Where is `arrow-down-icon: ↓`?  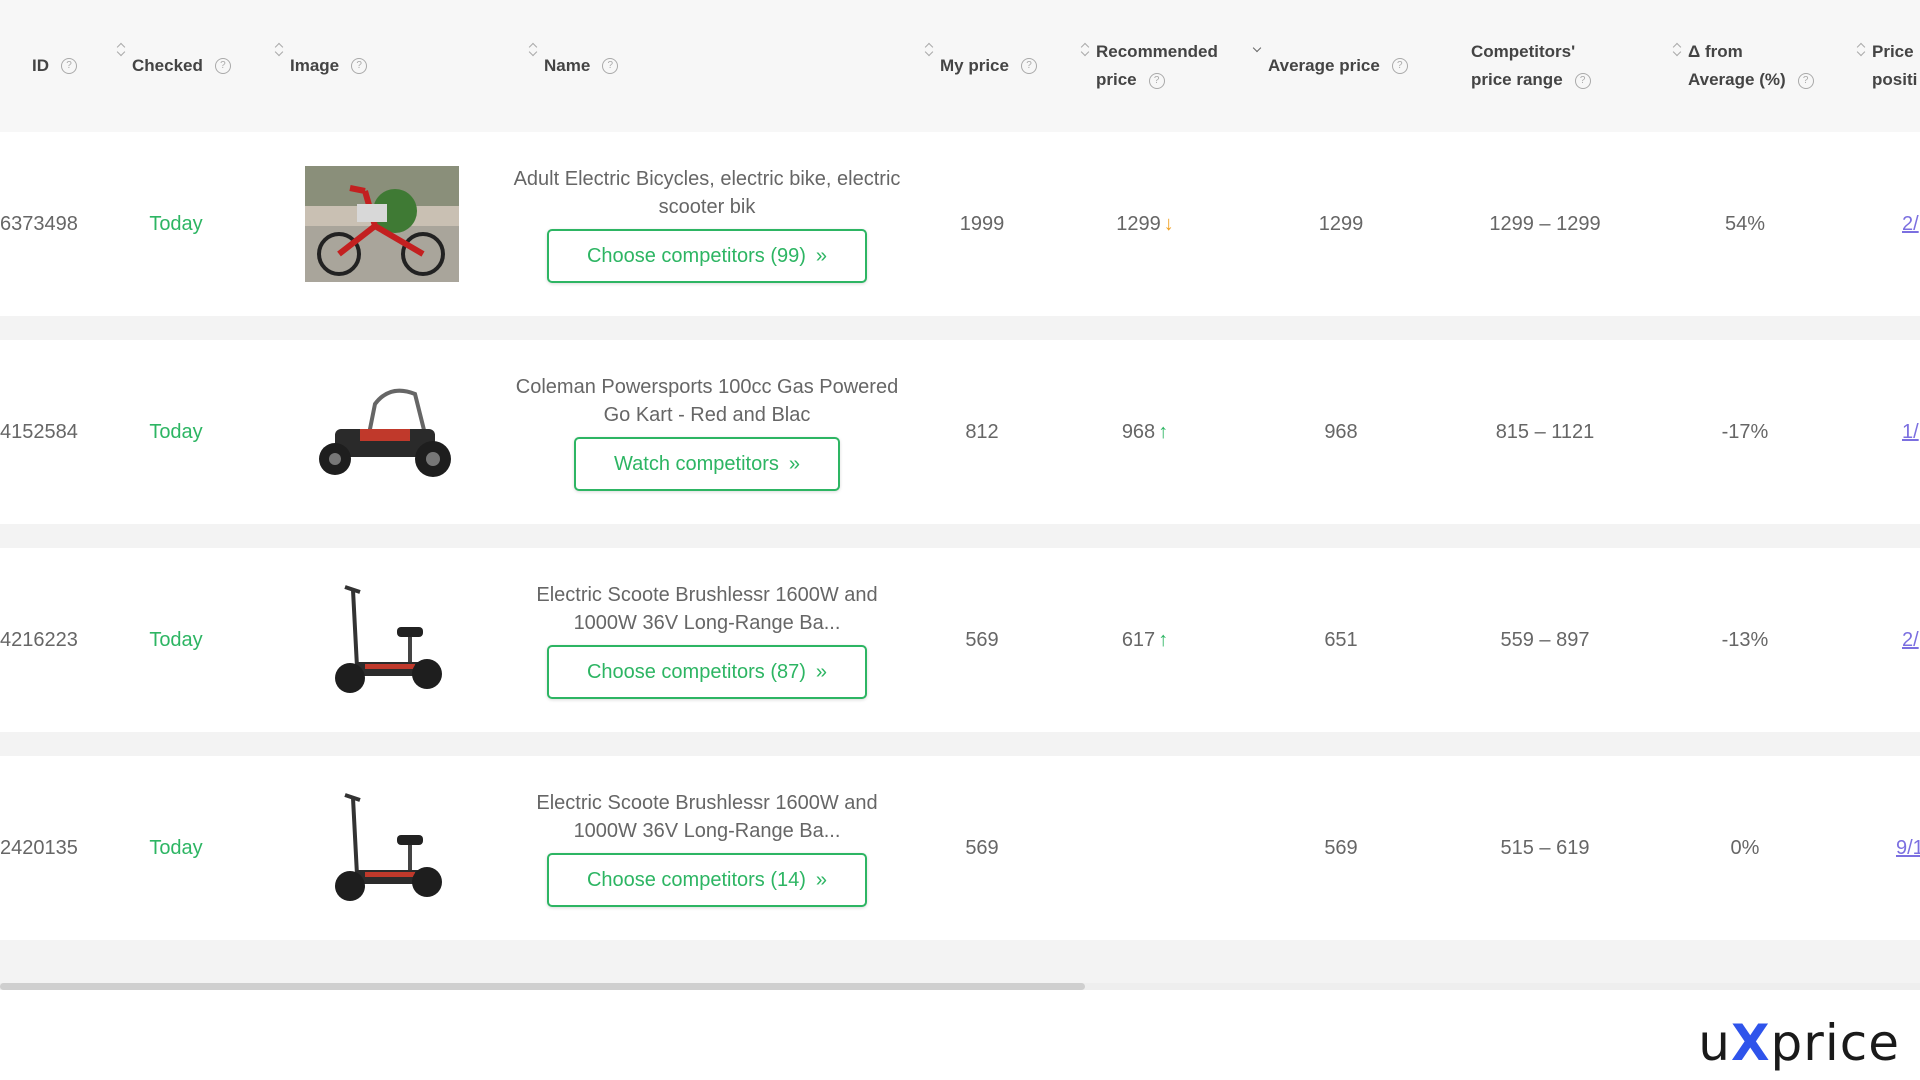
arrow-down-icon: ↓ is located at coordinates (1168, 223).